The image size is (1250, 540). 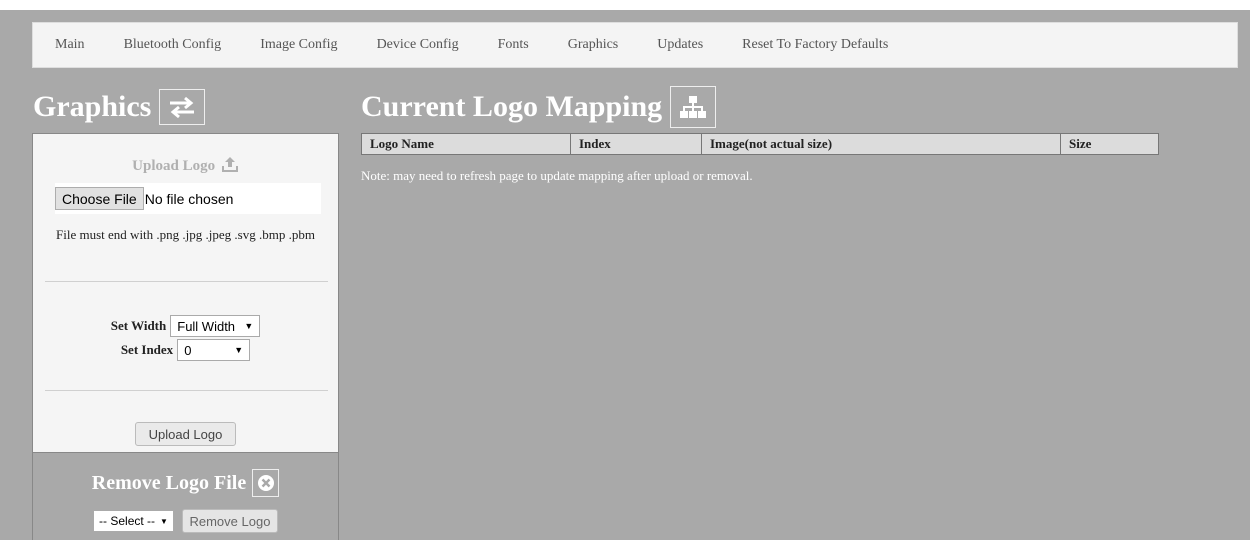 I want to click on column-index: Index, so click(x=636, y=144).